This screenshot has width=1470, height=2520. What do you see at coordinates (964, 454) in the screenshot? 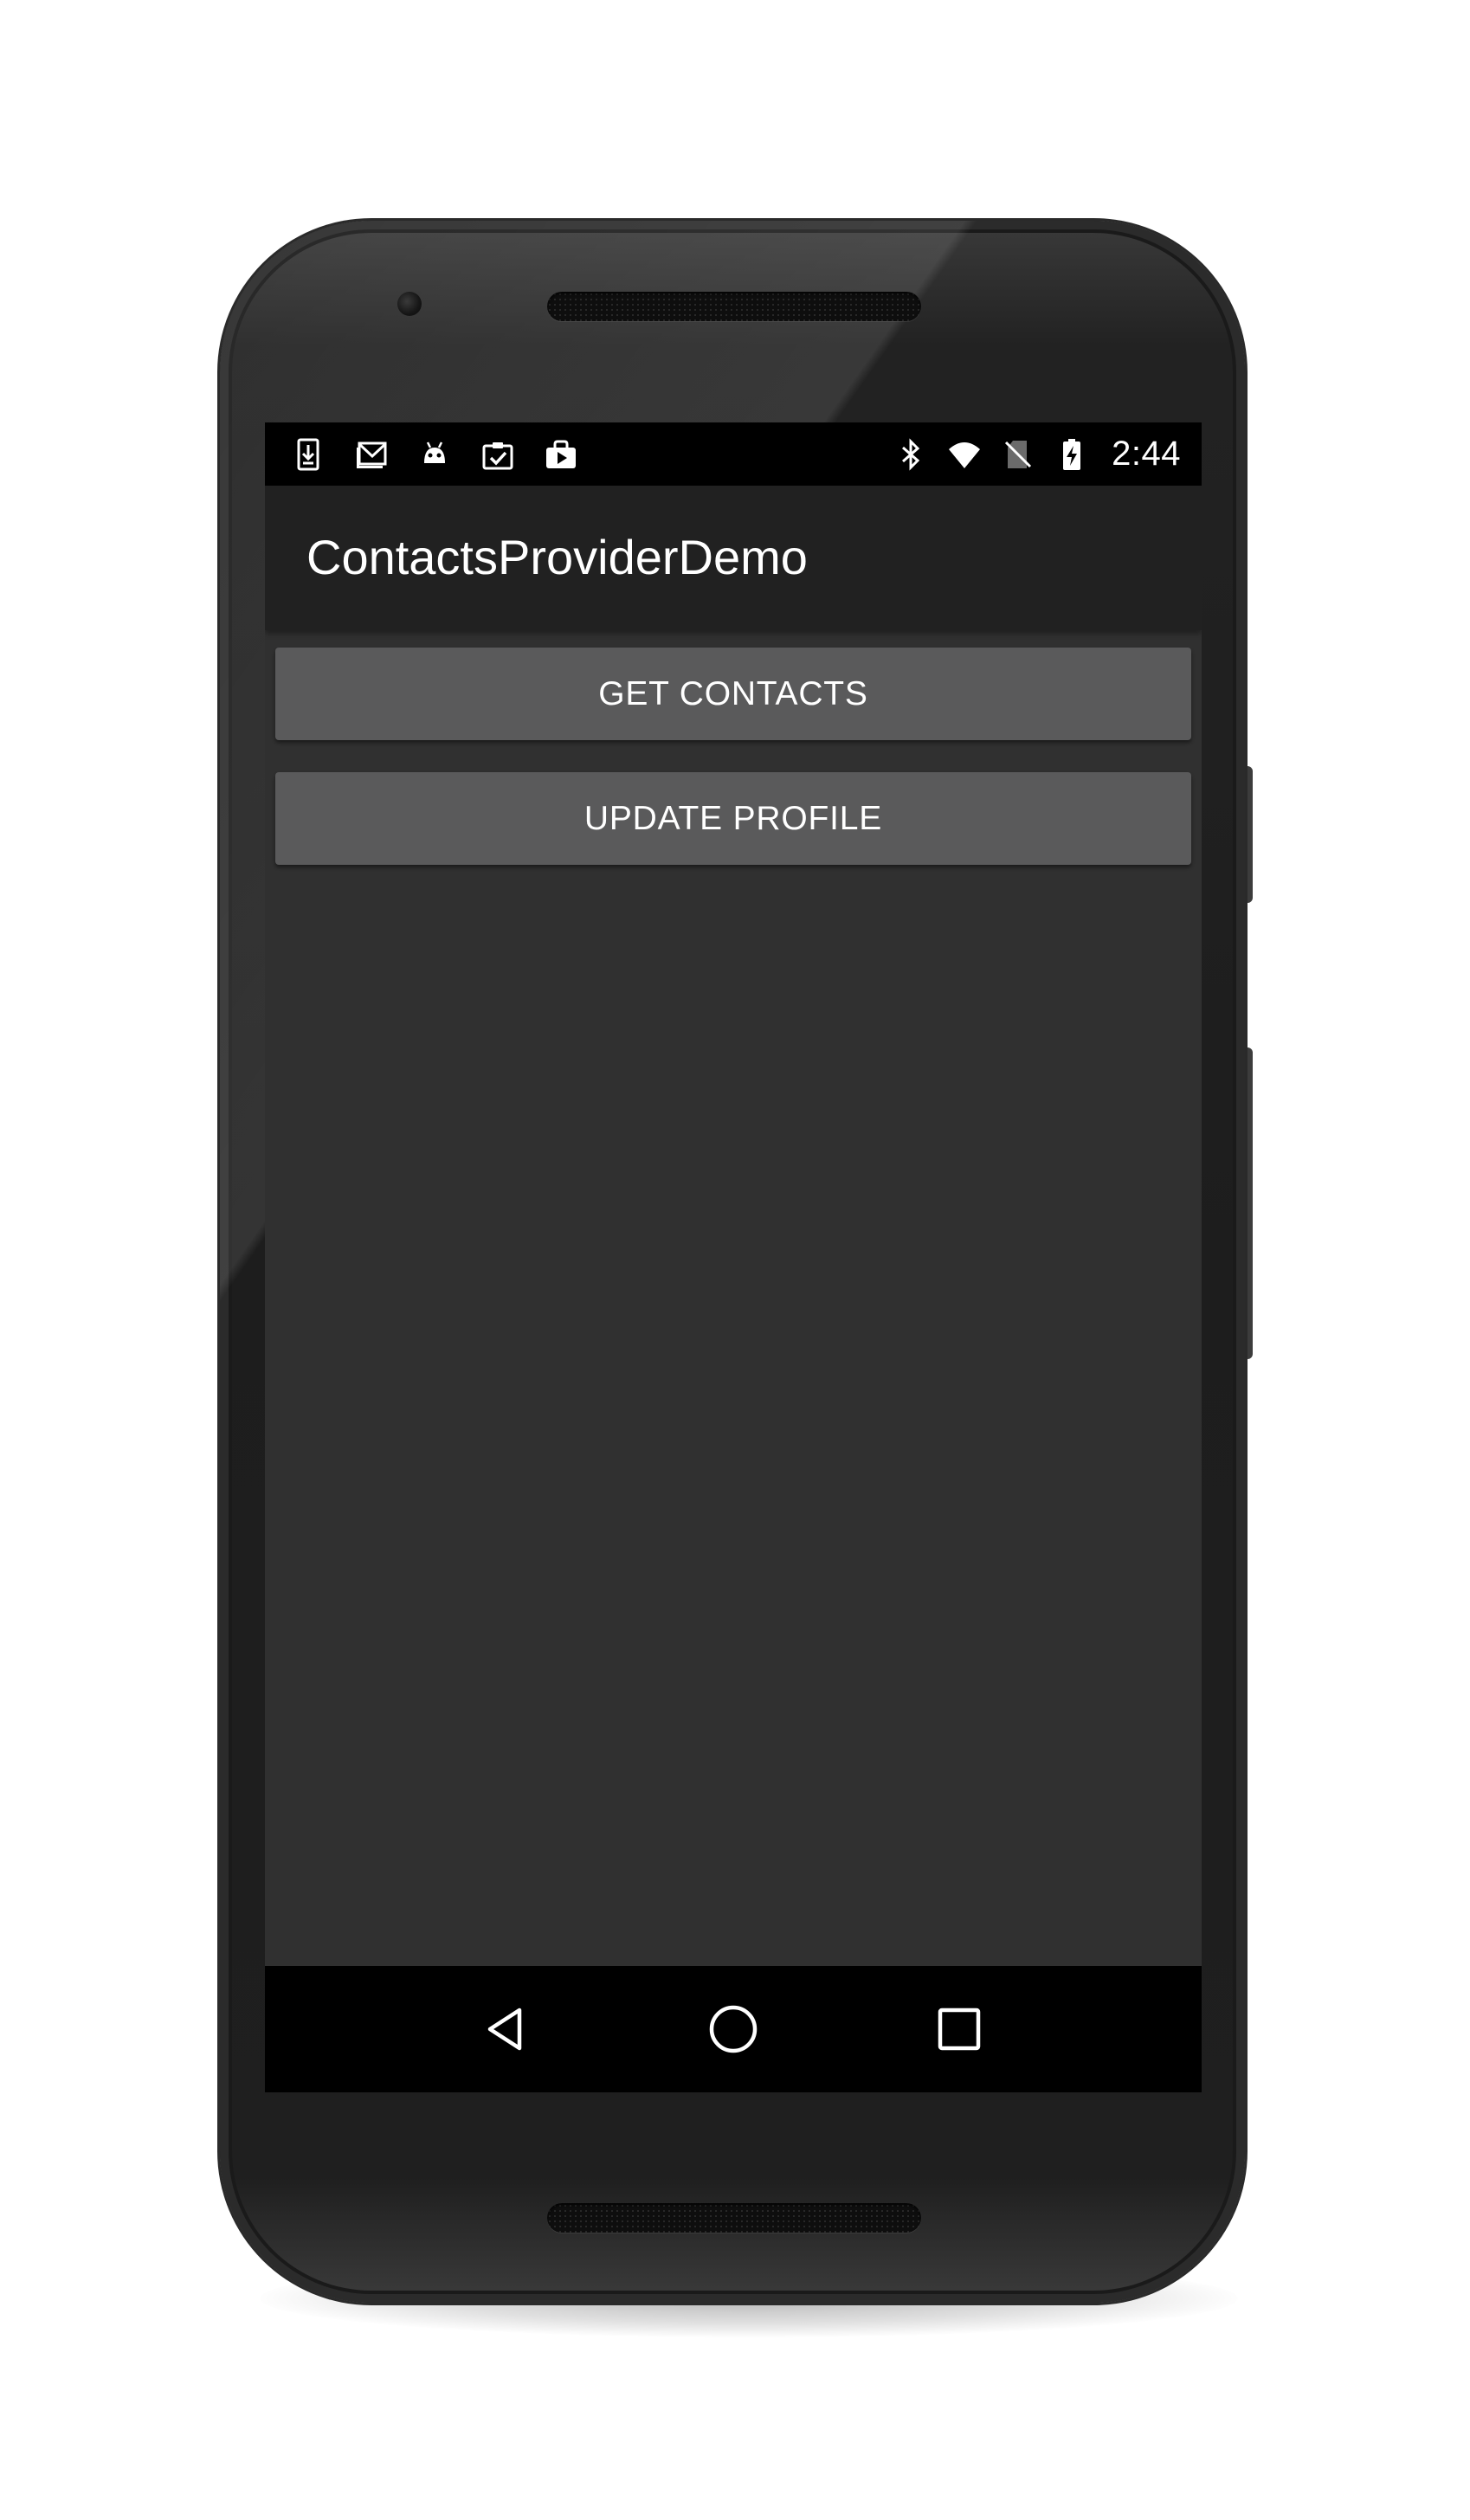
I see `wifi-icon` at bounding box center [964, 454].